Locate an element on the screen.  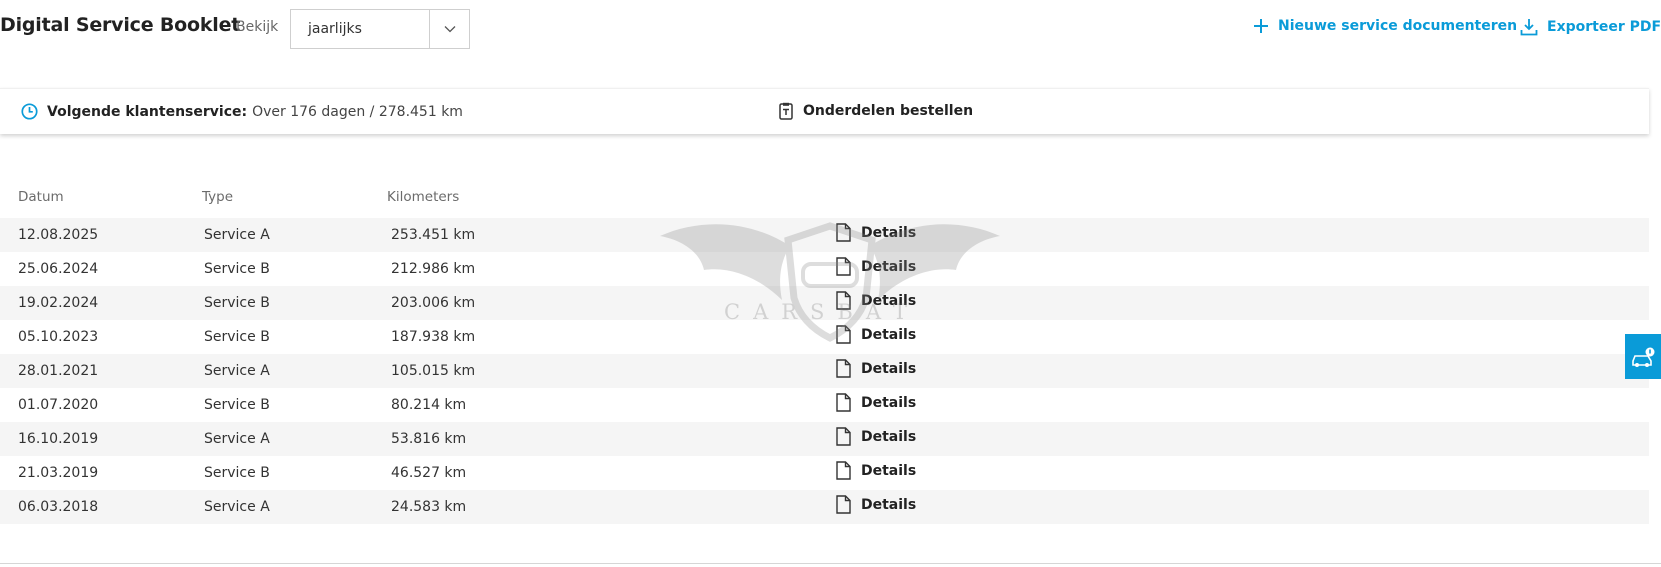
download-icon is located at coordinates (1529, 27).